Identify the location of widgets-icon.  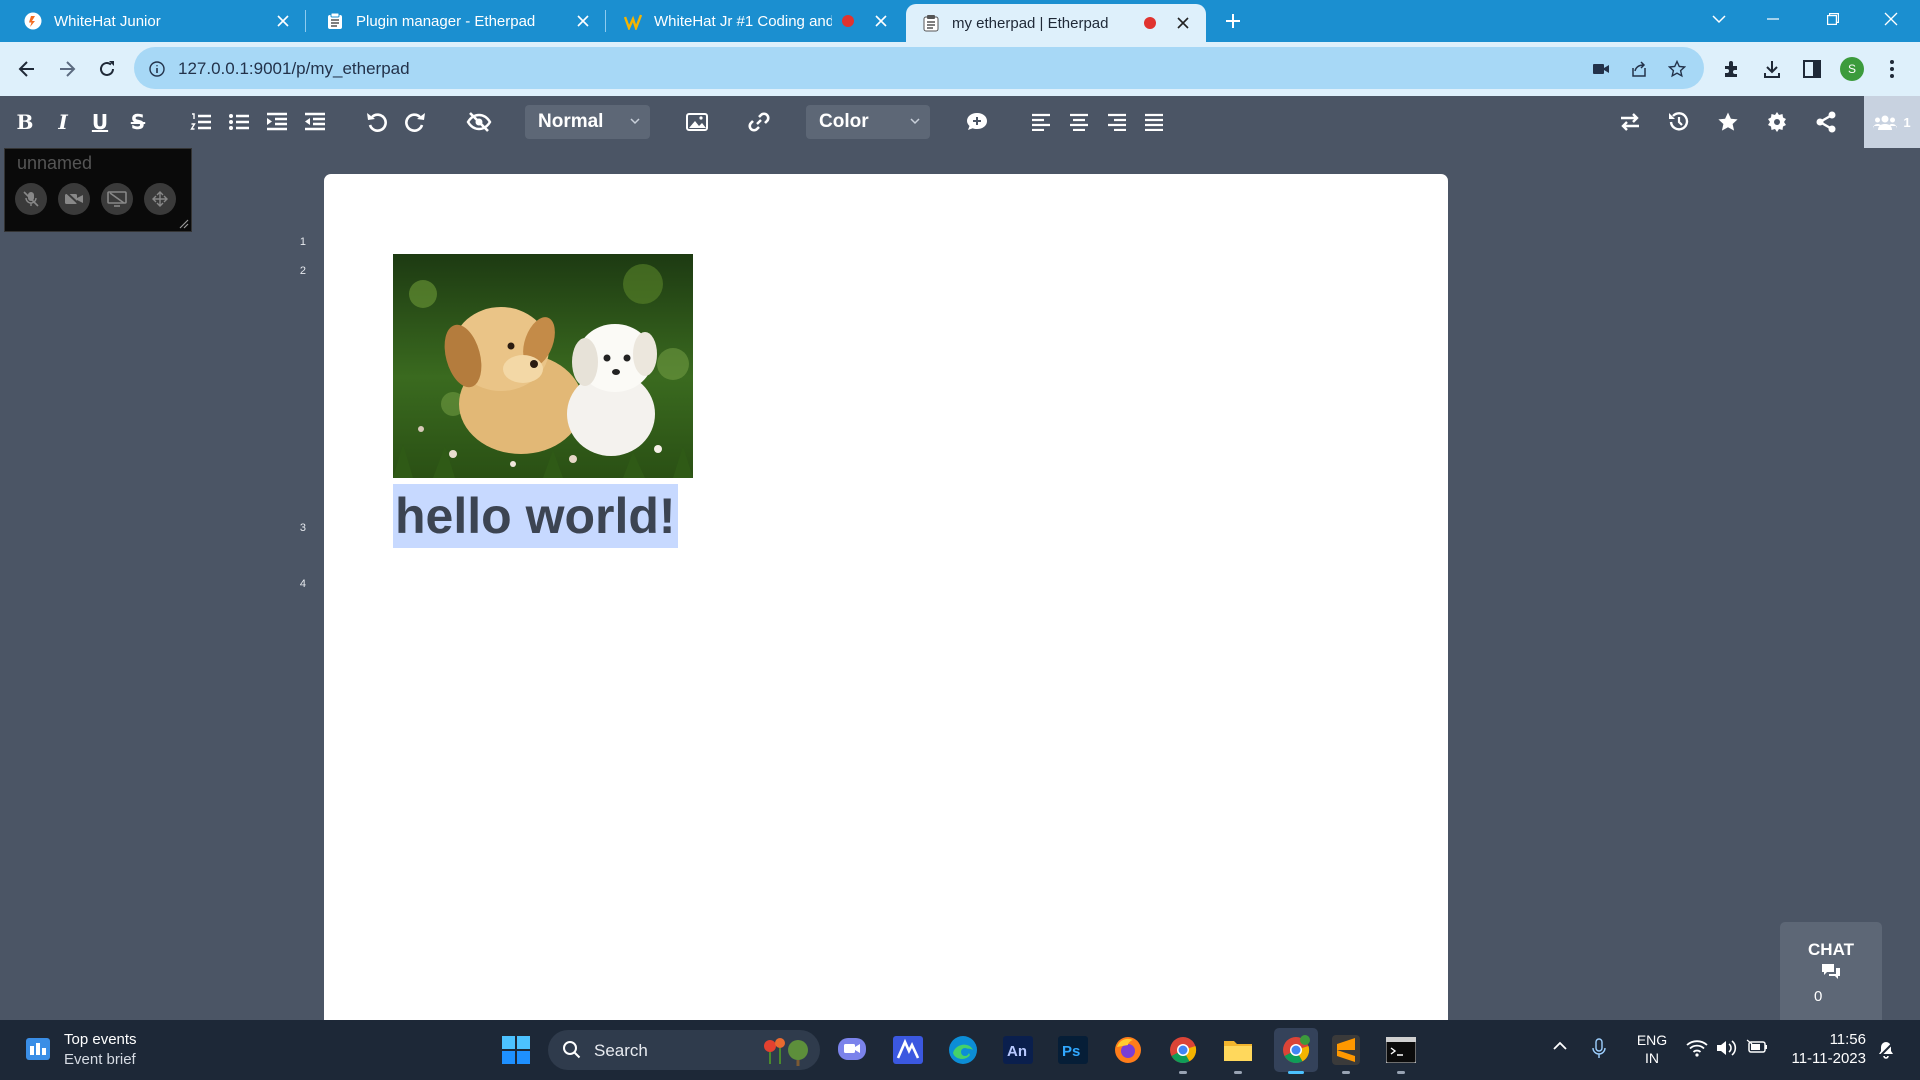
(38, 1049).